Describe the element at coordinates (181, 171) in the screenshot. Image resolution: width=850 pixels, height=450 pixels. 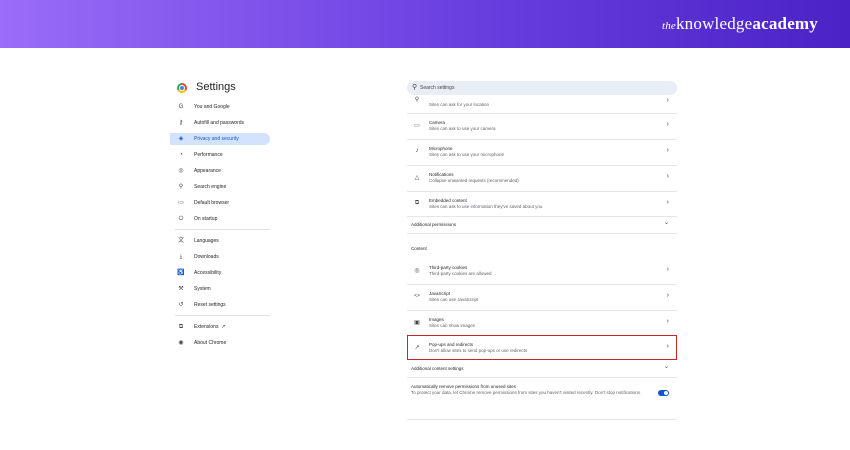
I see `palette-icon: ◎` at that location.